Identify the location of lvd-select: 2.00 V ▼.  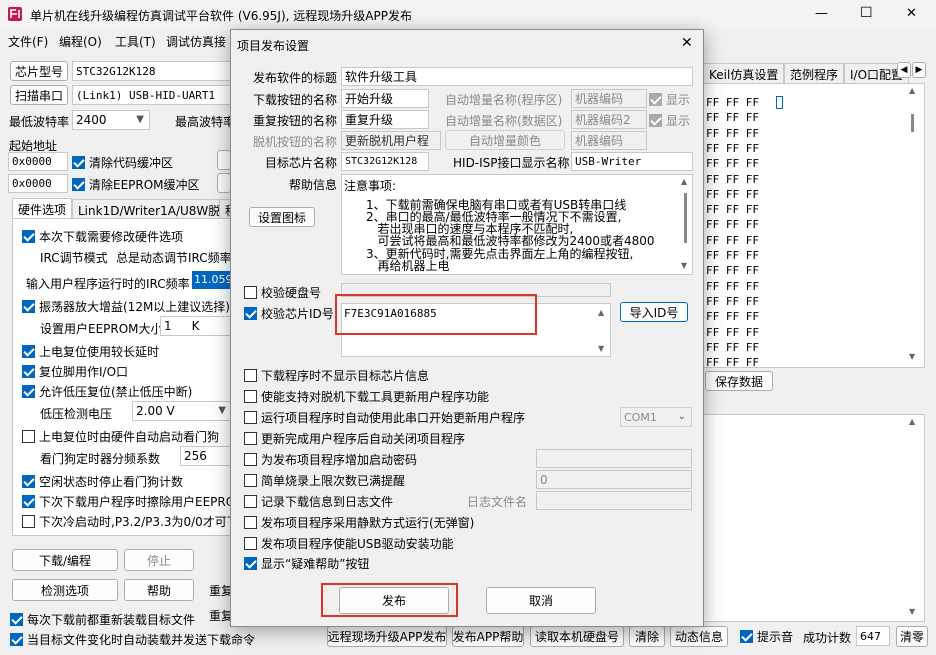
(182, 411).